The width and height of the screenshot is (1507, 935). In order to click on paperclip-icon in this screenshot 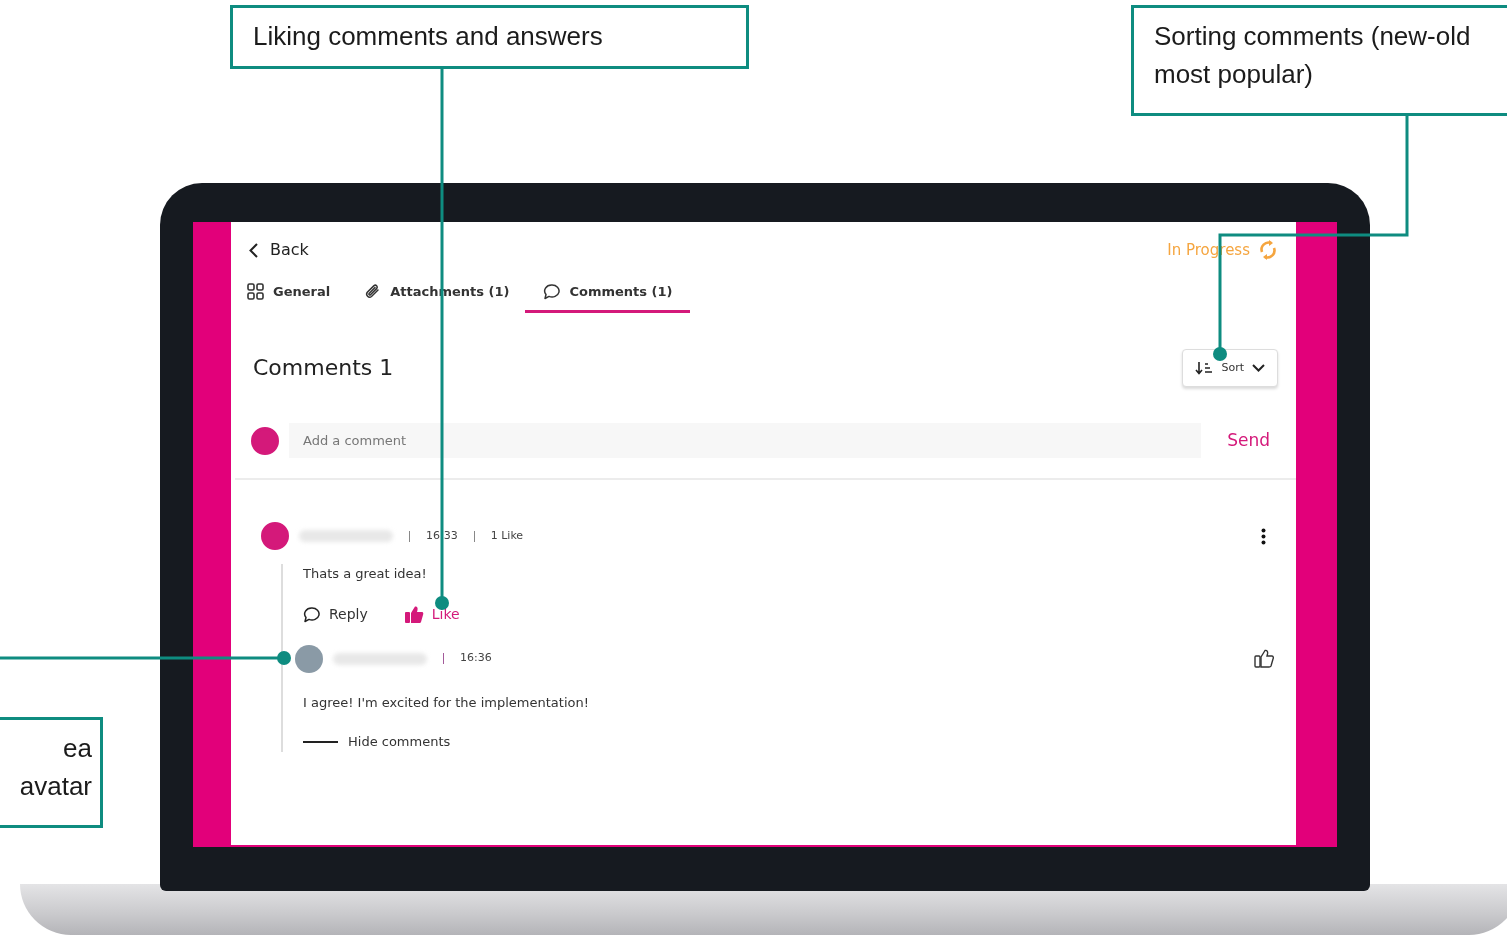, I will do `click(373, 292)`.